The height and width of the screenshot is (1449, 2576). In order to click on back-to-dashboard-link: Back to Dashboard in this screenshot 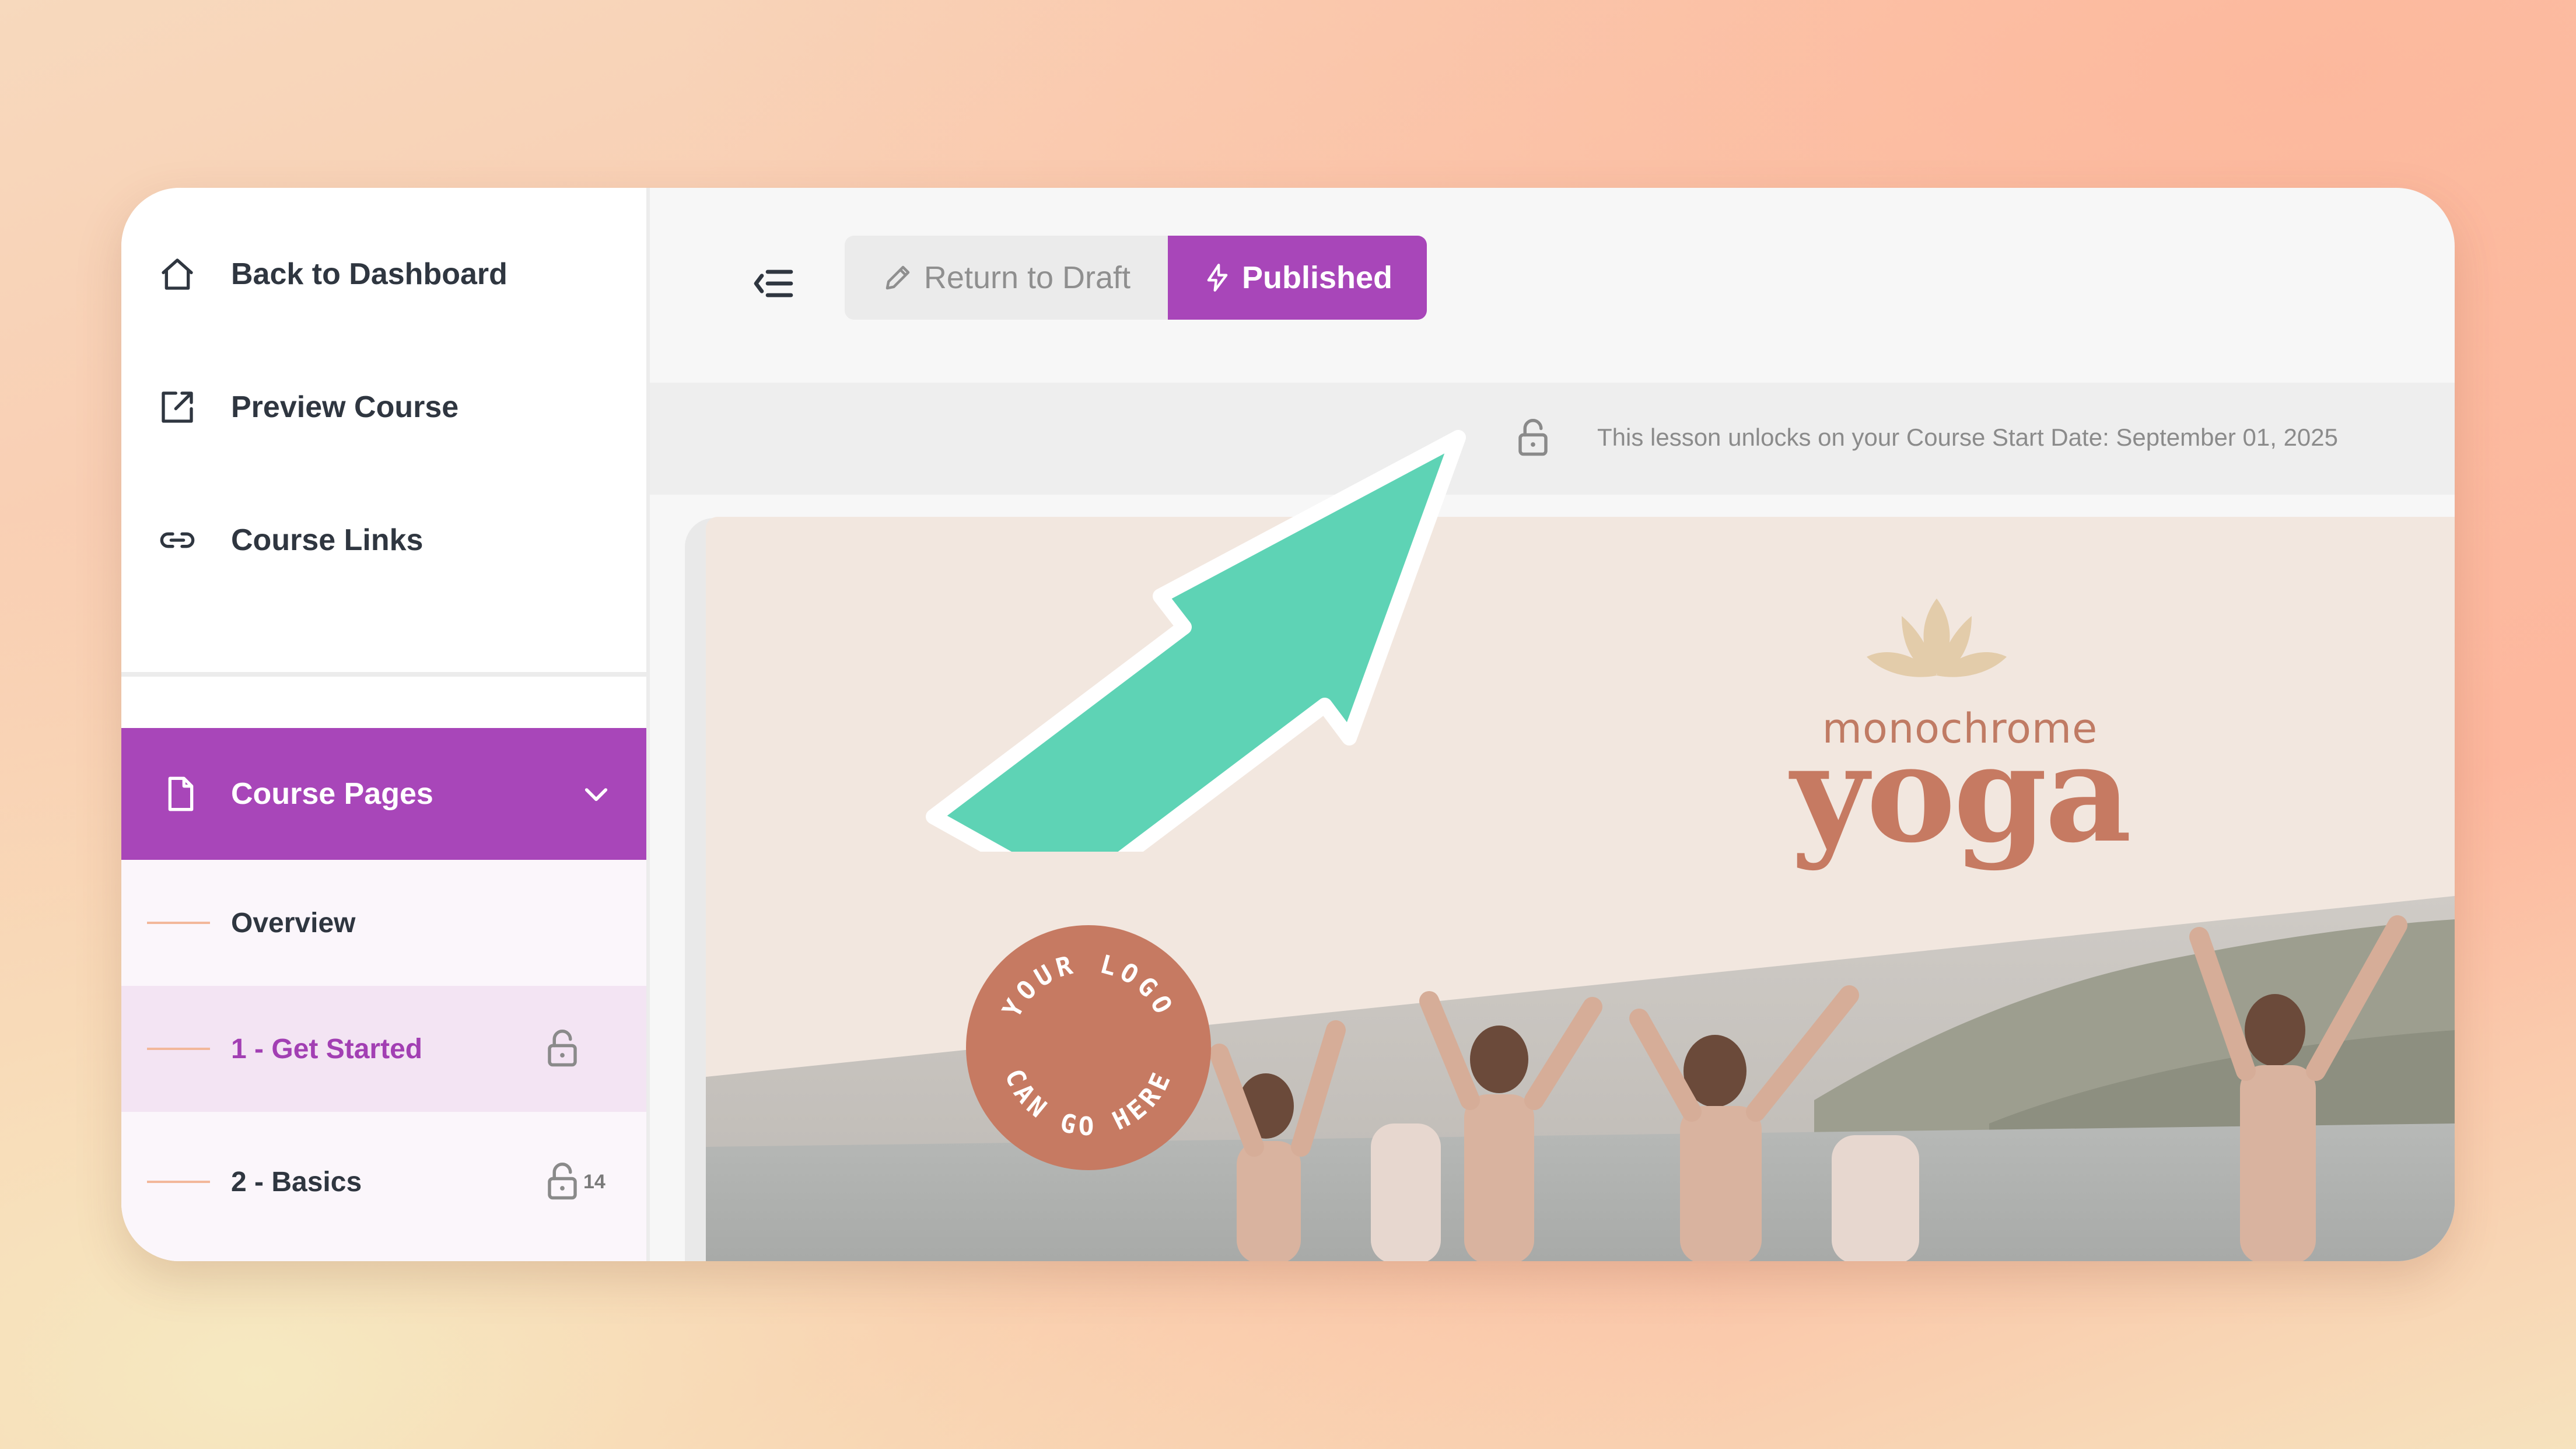, I will do `click(384, 274)`.